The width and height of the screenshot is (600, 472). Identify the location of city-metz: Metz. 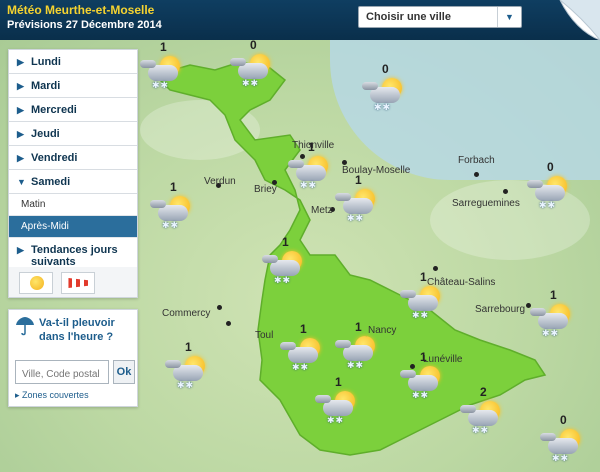
(322, 210).